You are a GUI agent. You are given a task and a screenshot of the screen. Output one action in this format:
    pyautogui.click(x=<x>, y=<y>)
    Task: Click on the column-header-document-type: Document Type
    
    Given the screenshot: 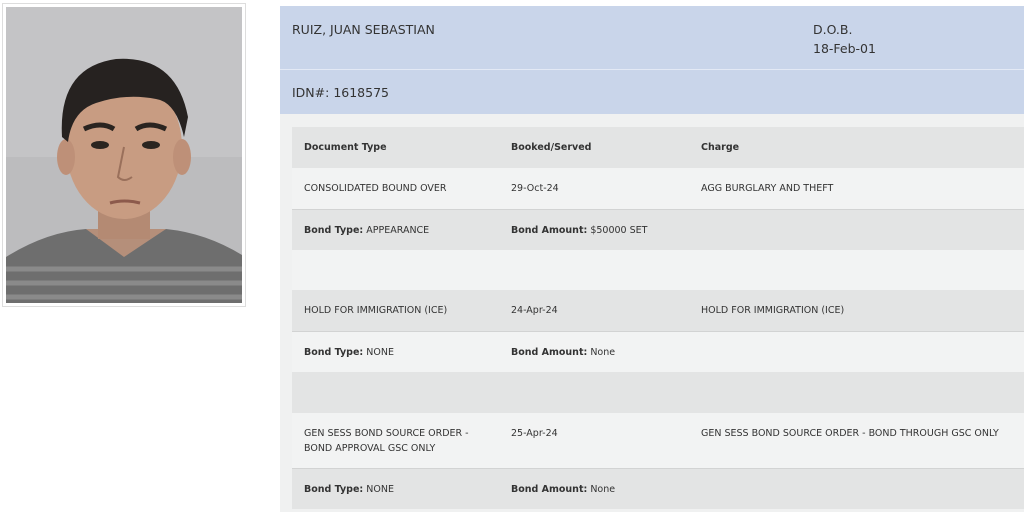 What is the action you would take?
    pyautogui.click(x=345, y=147)
    